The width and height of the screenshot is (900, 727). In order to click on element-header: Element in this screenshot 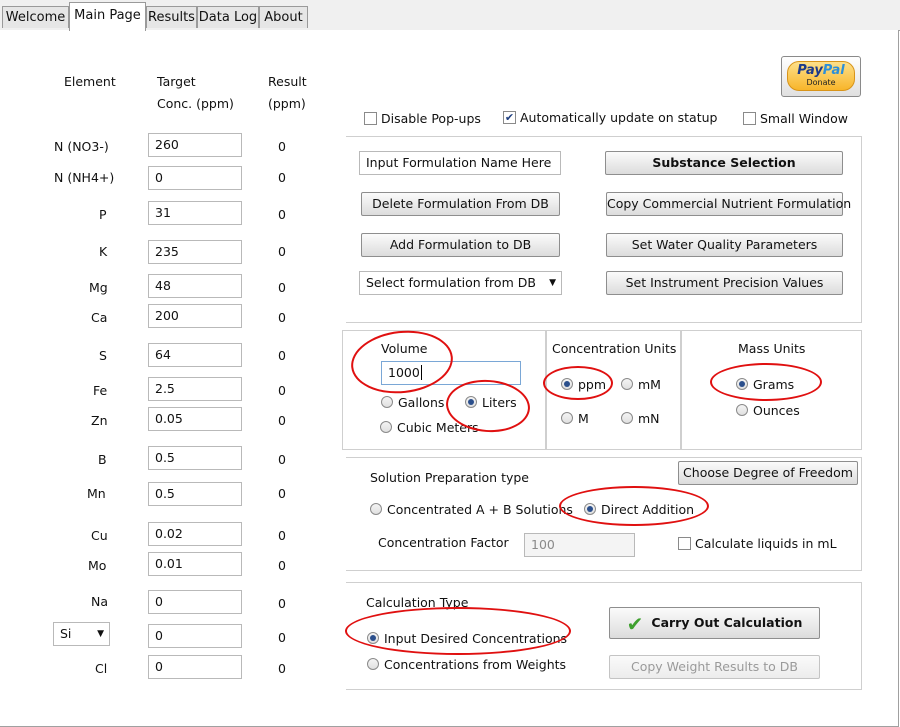, I will do `click(90, 81)`.